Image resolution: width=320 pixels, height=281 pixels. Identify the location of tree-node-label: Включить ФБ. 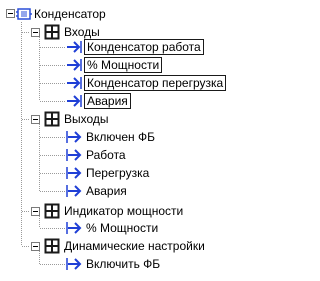
(123, 264).